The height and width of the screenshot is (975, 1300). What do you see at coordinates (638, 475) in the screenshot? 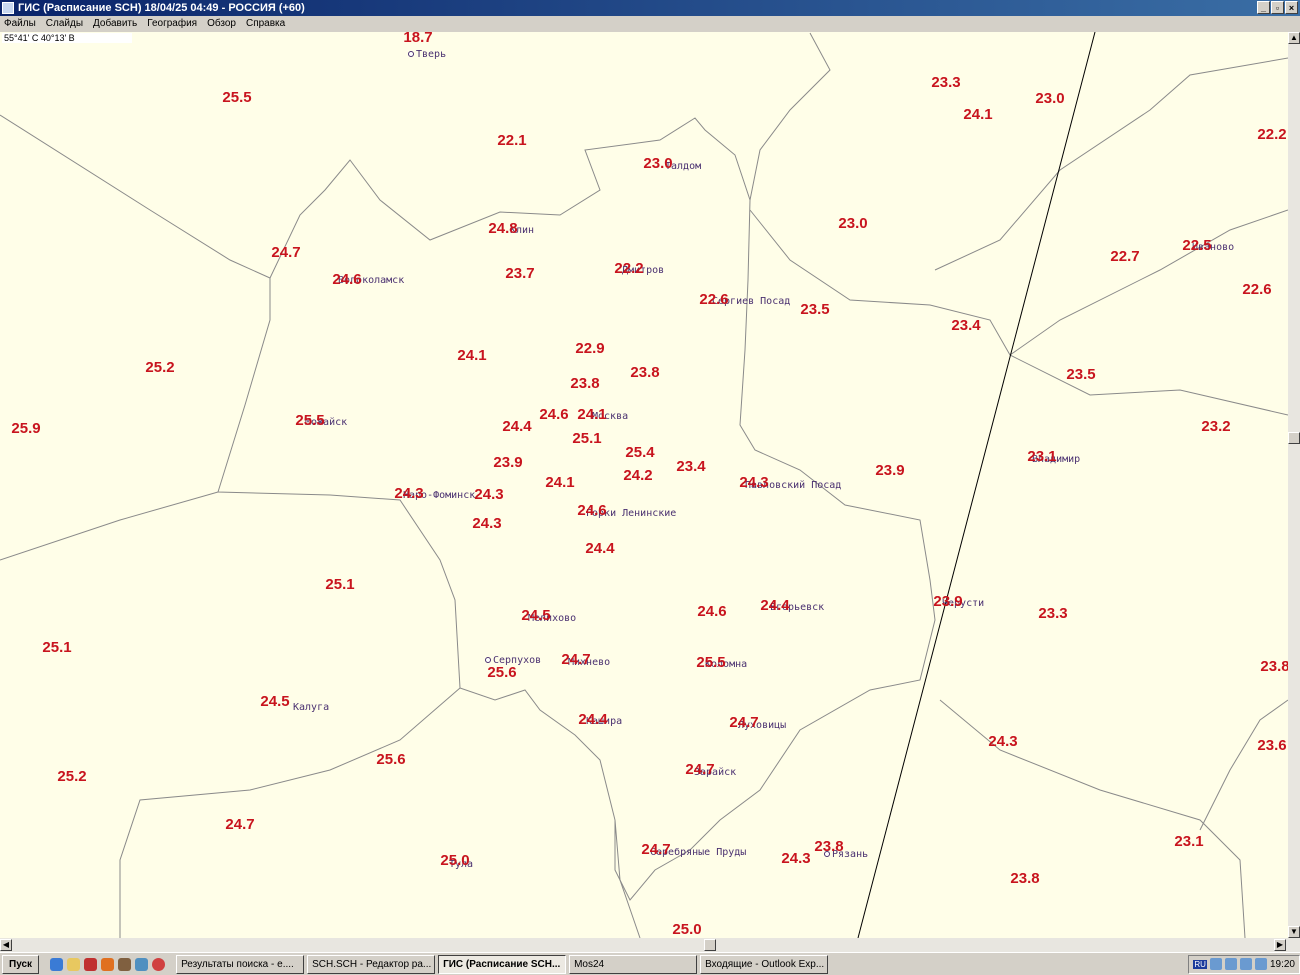
I see `temperature-value: 24.2` at bounding box center [638, 475].